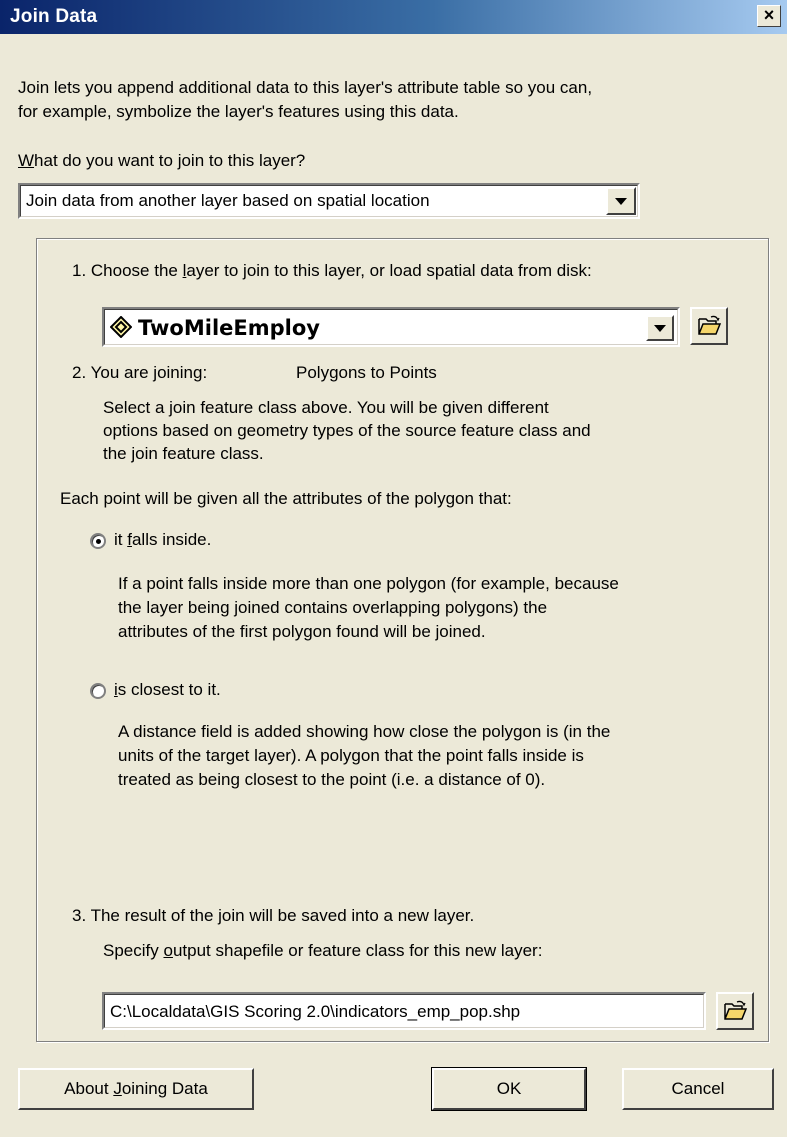  I want to click on about-joining-data-button: About Joining Data, so click(136, 1089).